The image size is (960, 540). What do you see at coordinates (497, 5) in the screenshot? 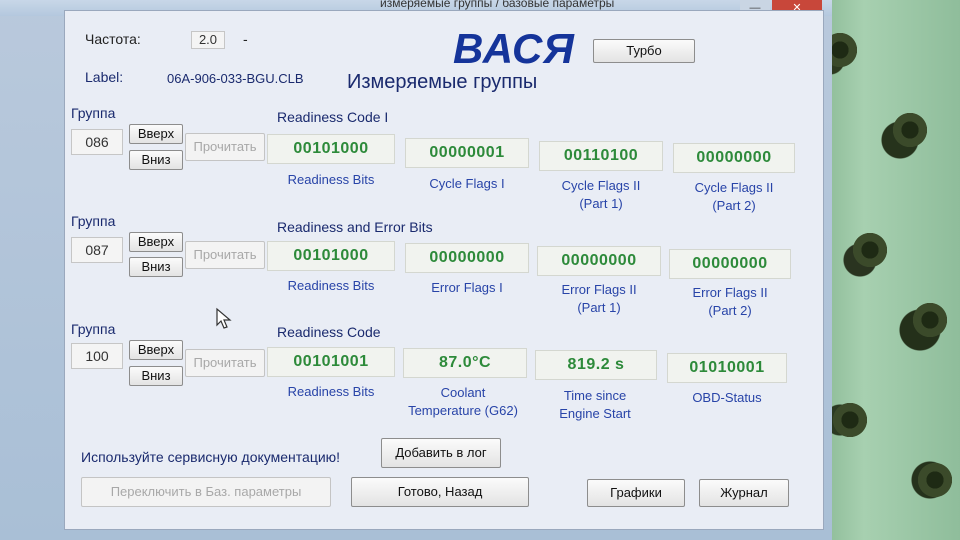
I see `window-title: измеряемые группы / базовые параметры` at bounding box center [497, 5].